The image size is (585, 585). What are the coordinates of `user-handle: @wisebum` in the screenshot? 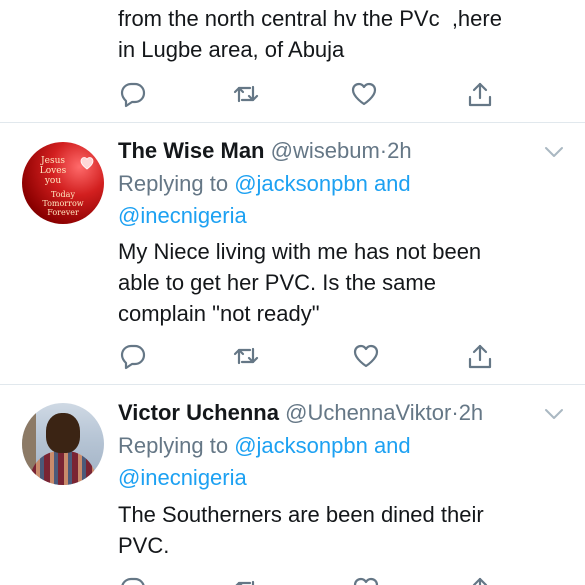 It's located at (325, 150).